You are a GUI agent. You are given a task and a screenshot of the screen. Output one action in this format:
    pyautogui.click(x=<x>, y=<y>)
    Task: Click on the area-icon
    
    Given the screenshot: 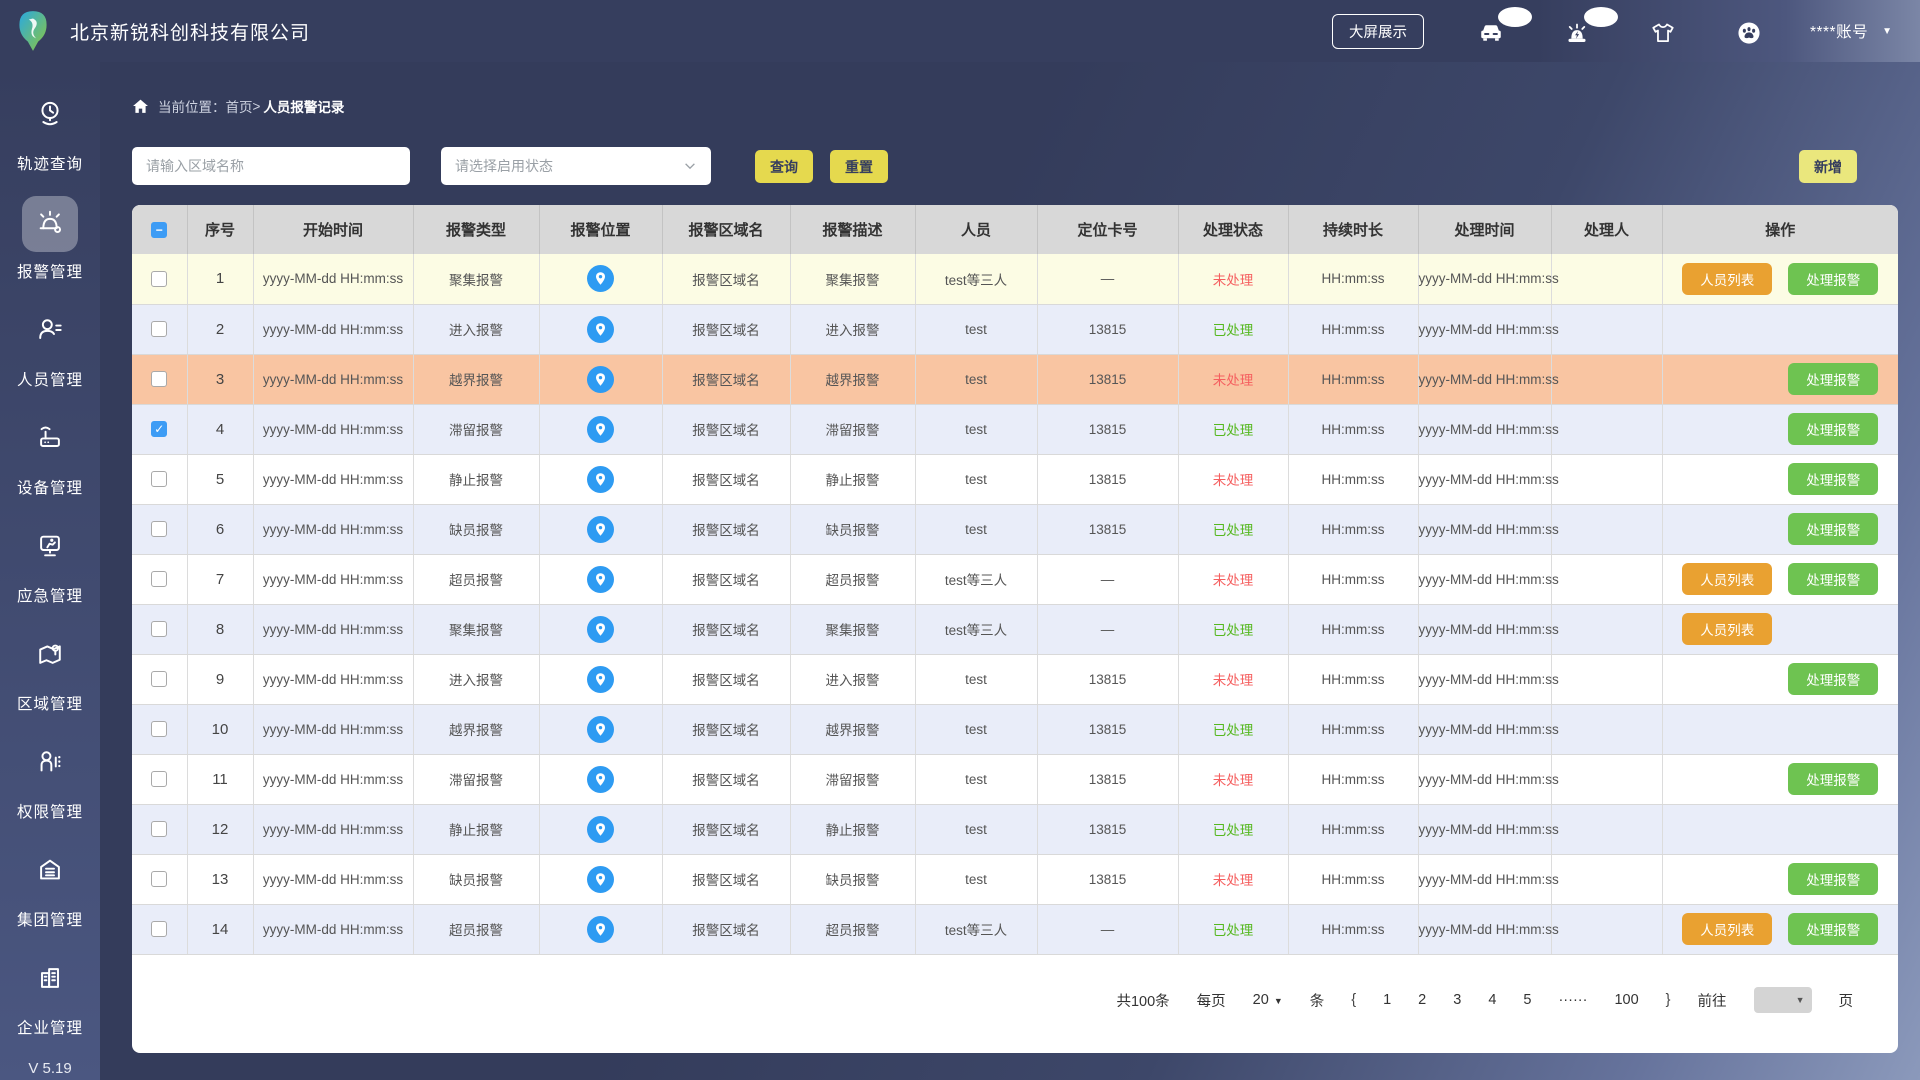 What is the action you would take?
    pyautogui.click(x=50, y=656)
    